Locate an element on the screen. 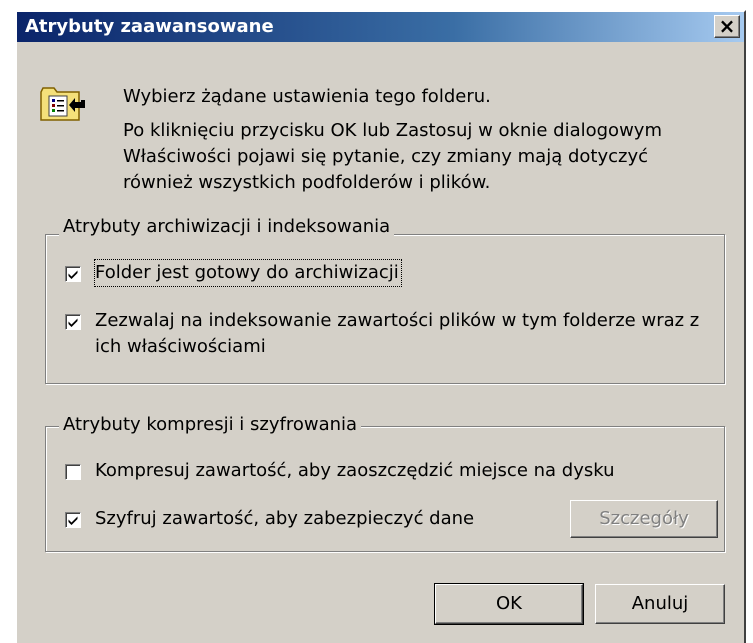 The height and width of the screenshot is (643, 753). encrypt-checkbox-label: Szyfruj zawartość, aby zabezpieczyć dane is located at coordinates (284, 519).